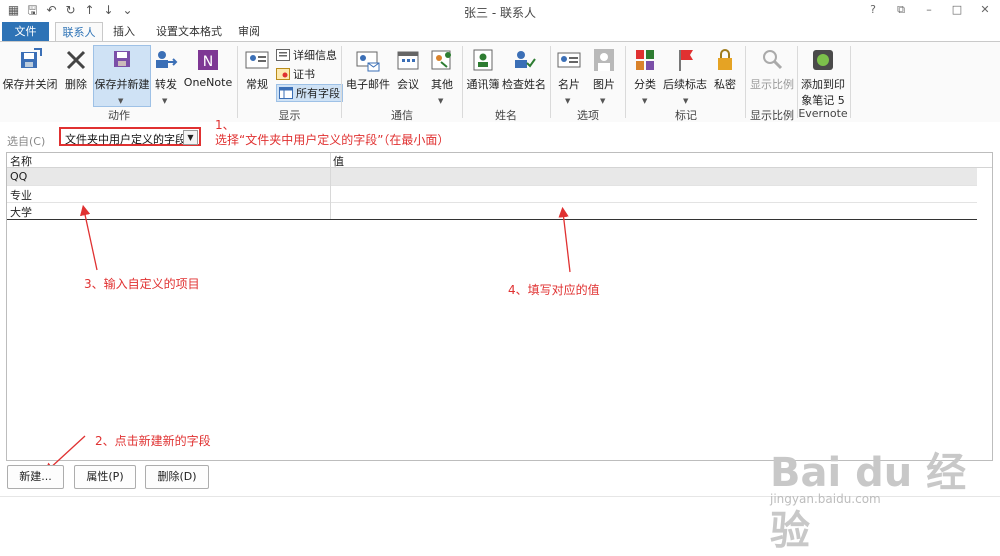 The height and width of the screenshot is (556, 1000). I want to click on help-button: ?, so click(873, 10).